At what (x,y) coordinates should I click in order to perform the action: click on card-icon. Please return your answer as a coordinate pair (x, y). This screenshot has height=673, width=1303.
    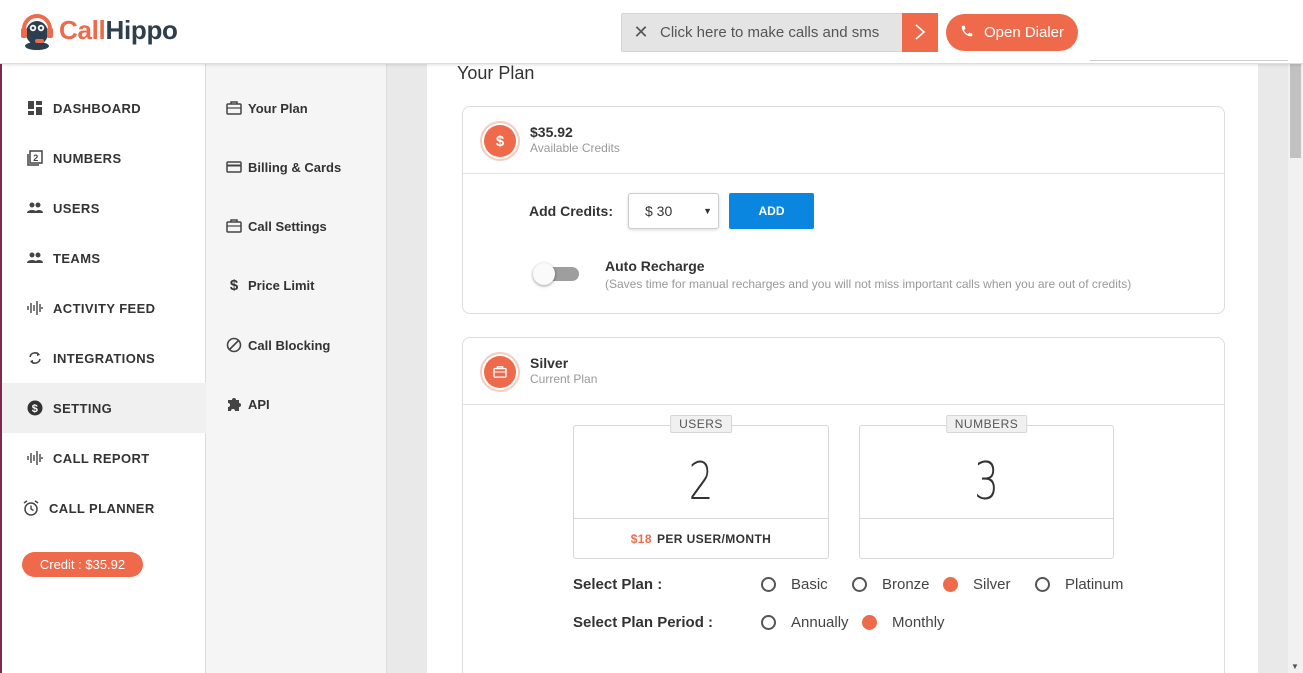
    Looking at the image, I should click on (234, 167).